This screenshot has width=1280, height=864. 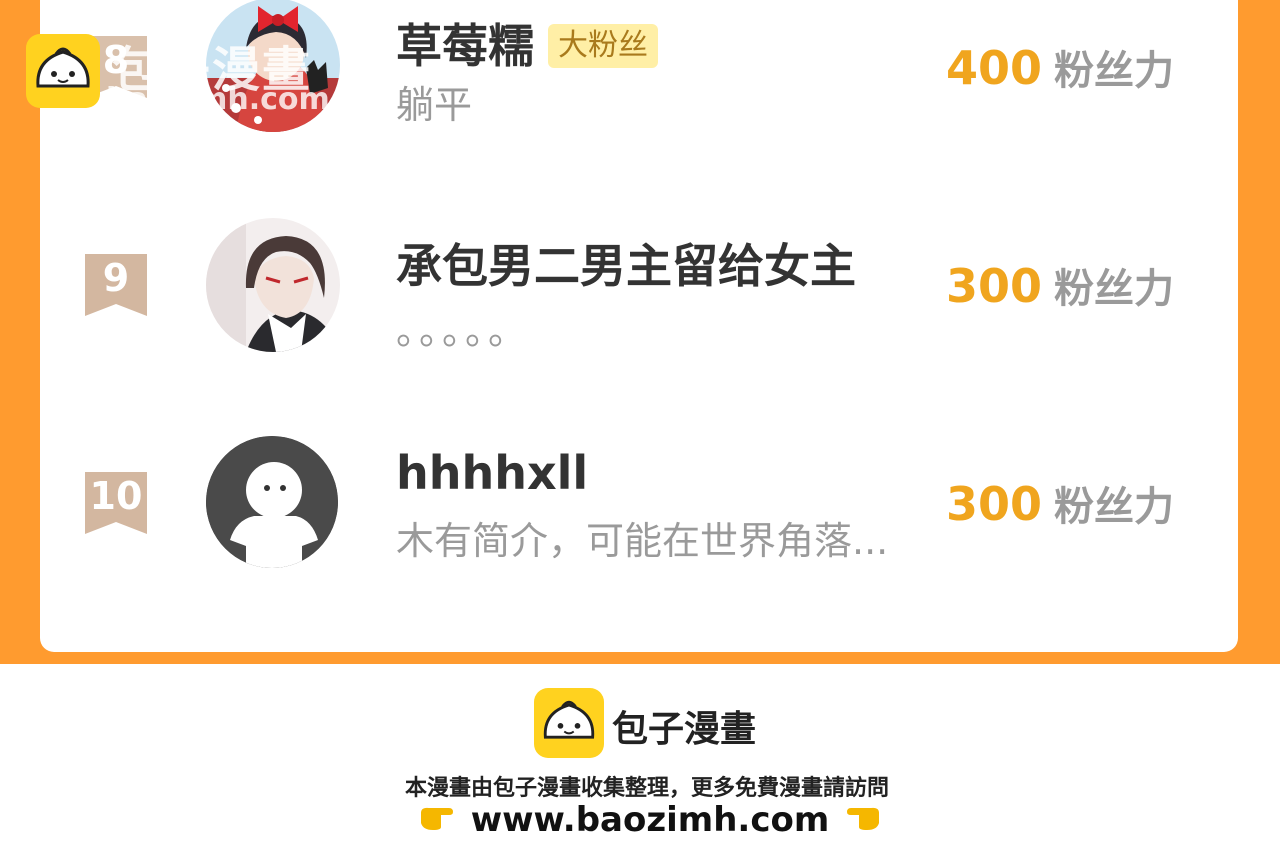 I want to click on fan-power: 400 粉丝力, so click(x=1060, y=67).